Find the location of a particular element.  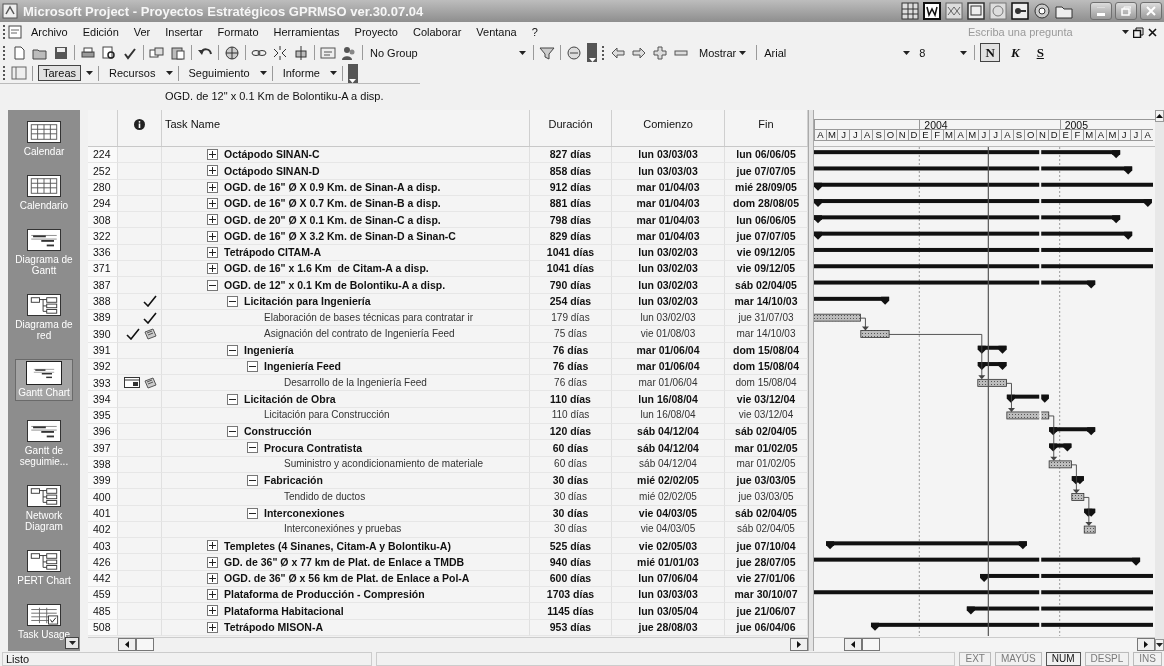

close-button is located at coordinates (1151, 11).